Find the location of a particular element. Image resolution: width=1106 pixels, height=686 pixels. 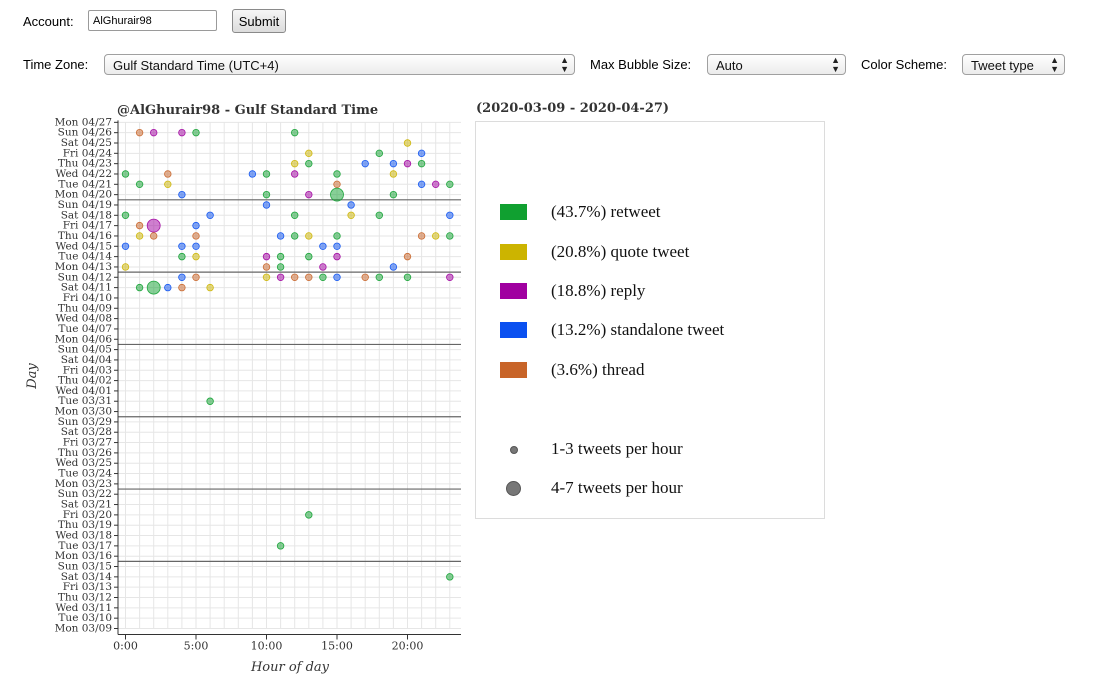

account-input is located at coordinates (152, 20).